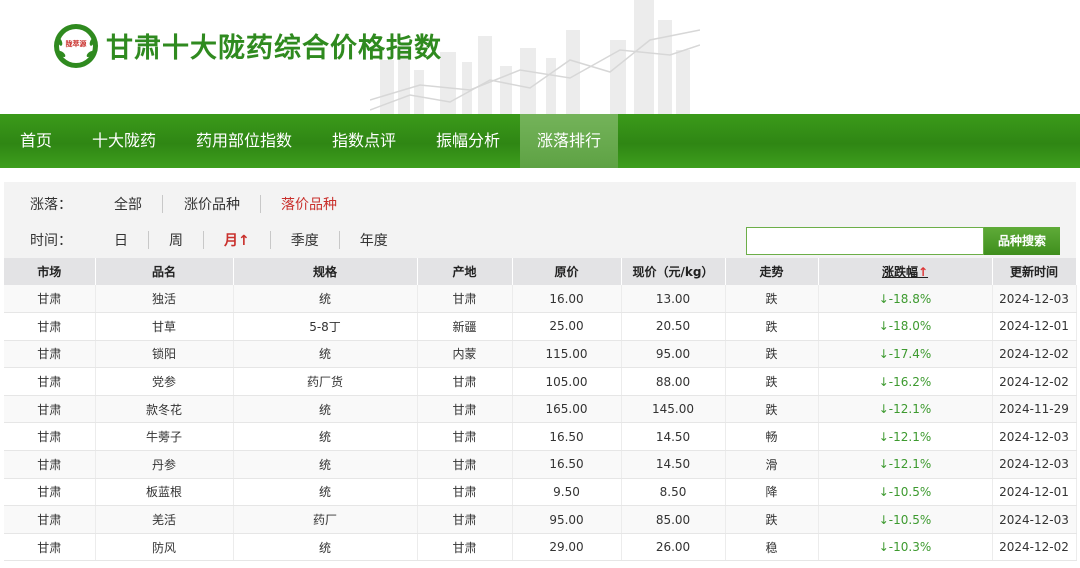 Image resolution: width=1080 pixels, height=568 pixels. Describe the element at coordinates (128, 204) in the screenshot. I see `filter-all: 全部` at that location.